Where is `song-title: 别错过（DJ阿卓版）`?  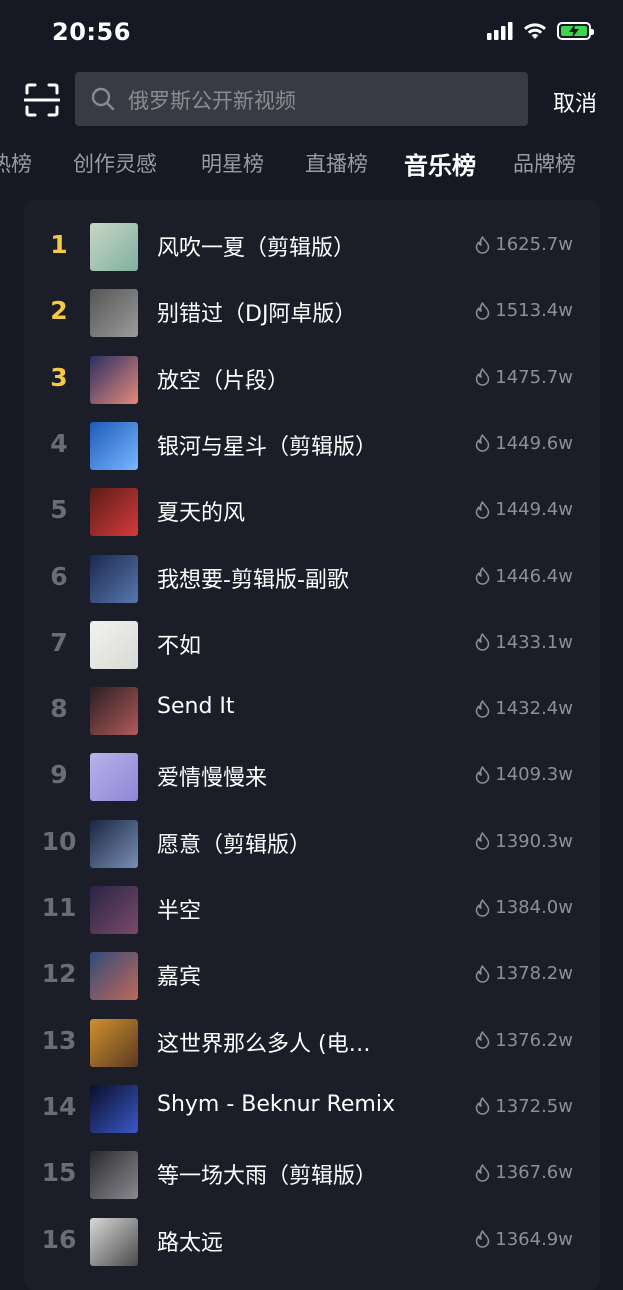 song-title: 别错过（DJ阿卓版） is located at coordinates (257, 315).